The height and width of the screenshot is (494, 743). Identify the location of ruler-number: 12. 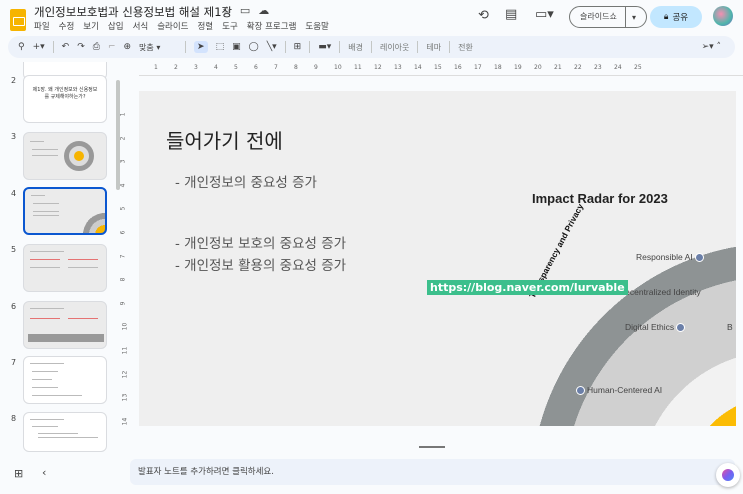
(125, 374).